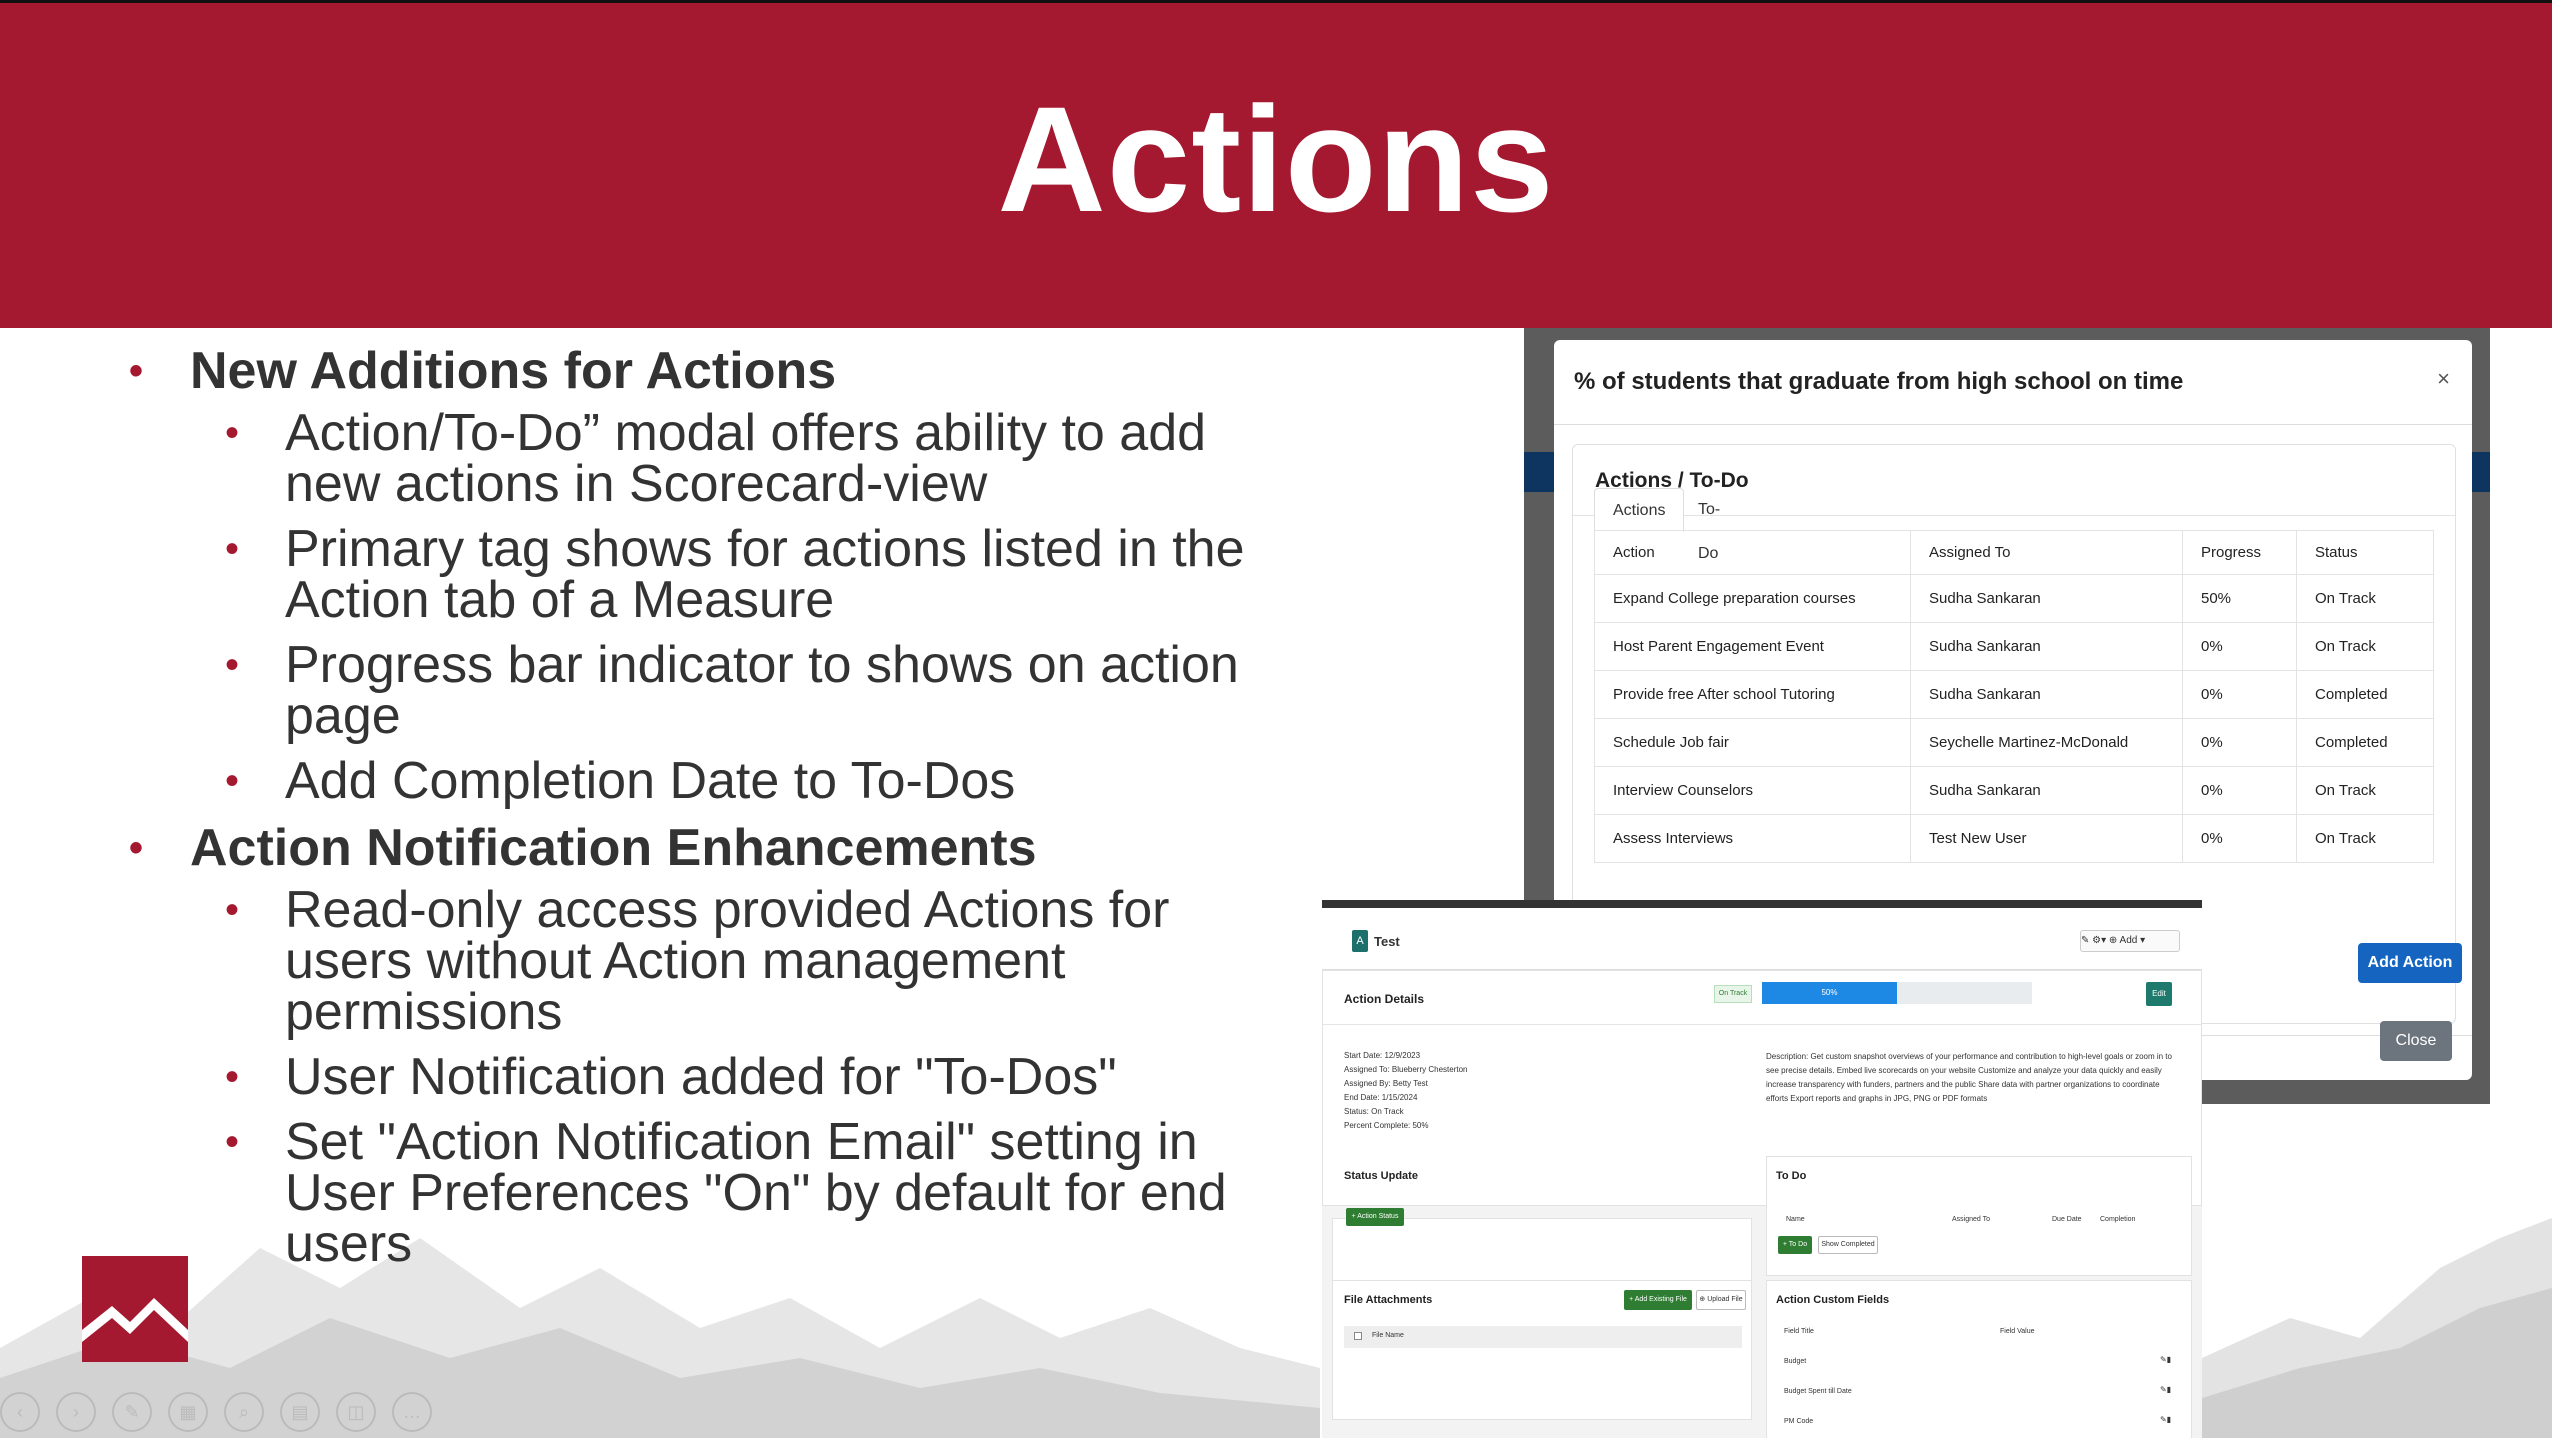 Image resolution: width=2552 pixels, height=1438 pixels. What do you see at coordinates (1752, 838) in the screenshot?
I see `action-cell: Assess Interviews` at bounding box center [1752, 838].